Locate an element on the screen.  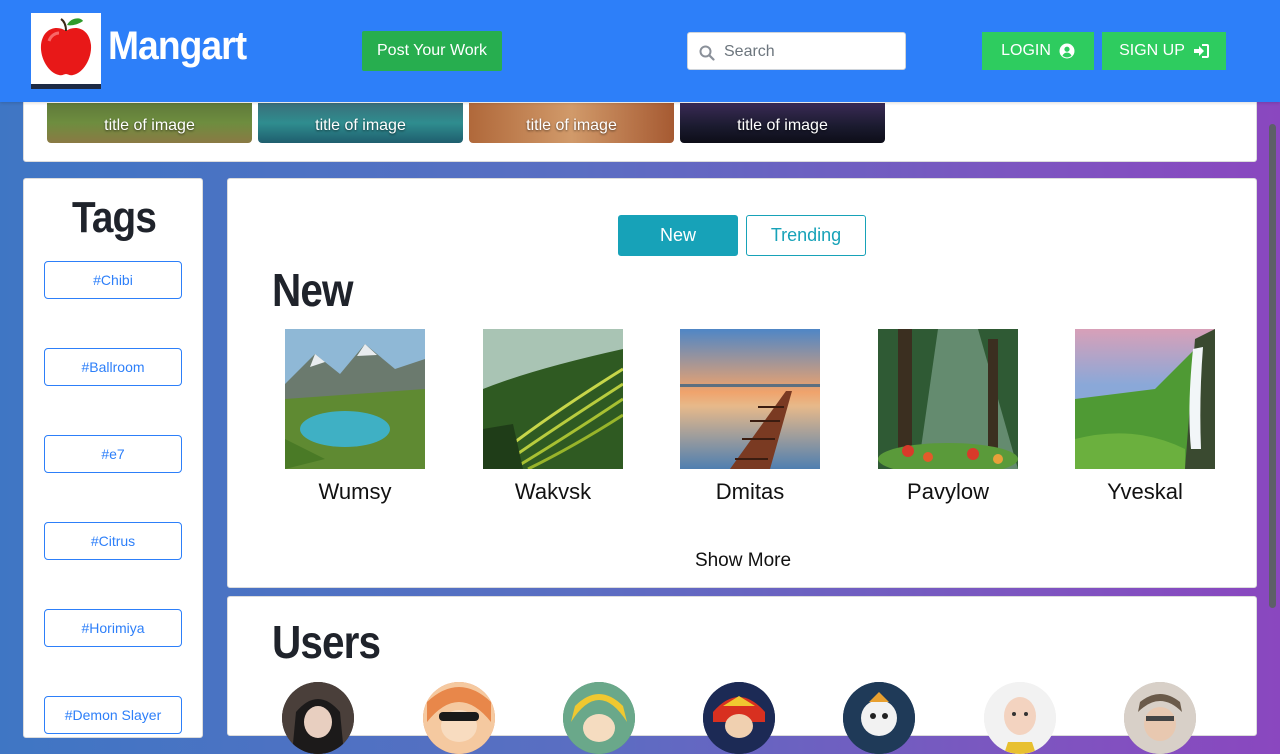
post-work-button: Post Your Work is located at coordinates (432, 51).